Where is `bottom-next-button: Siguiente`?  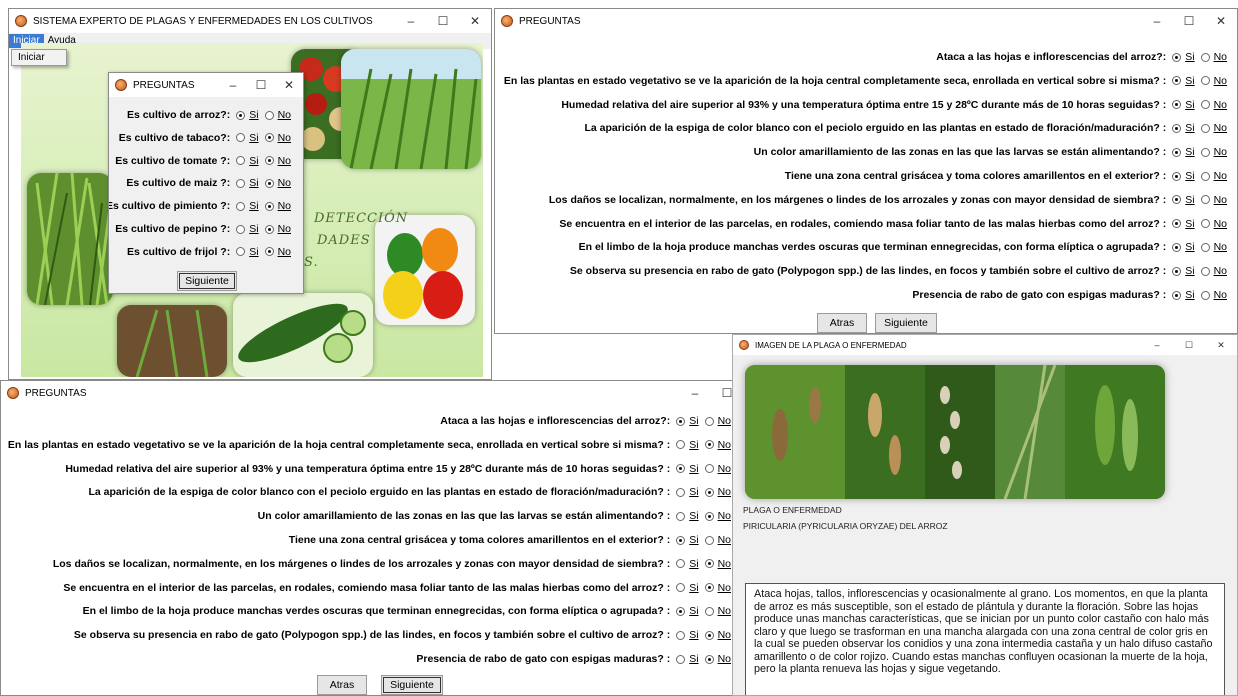
bottom-next-button: Siguiente is located at coordinates (412, 685).